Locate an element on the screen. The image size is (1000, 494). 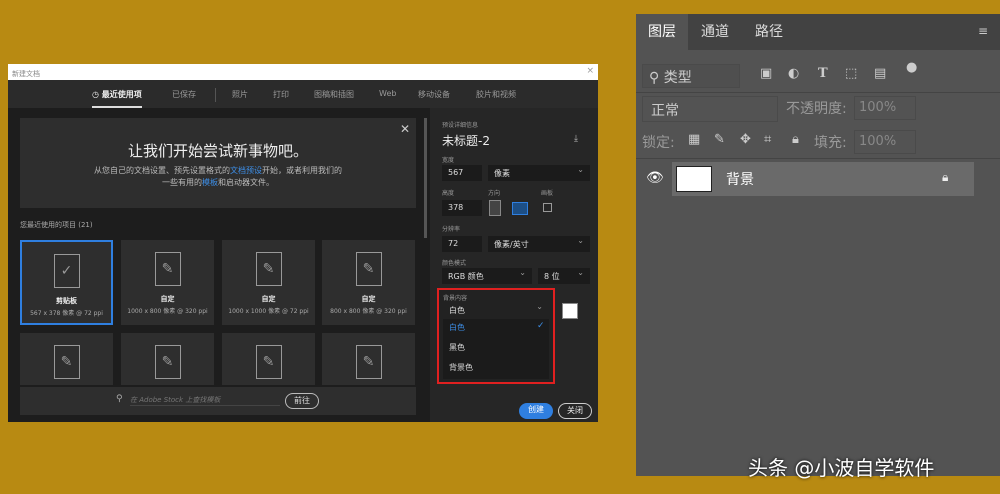
type-filter-icon: T is located at coordinates (823, 73).